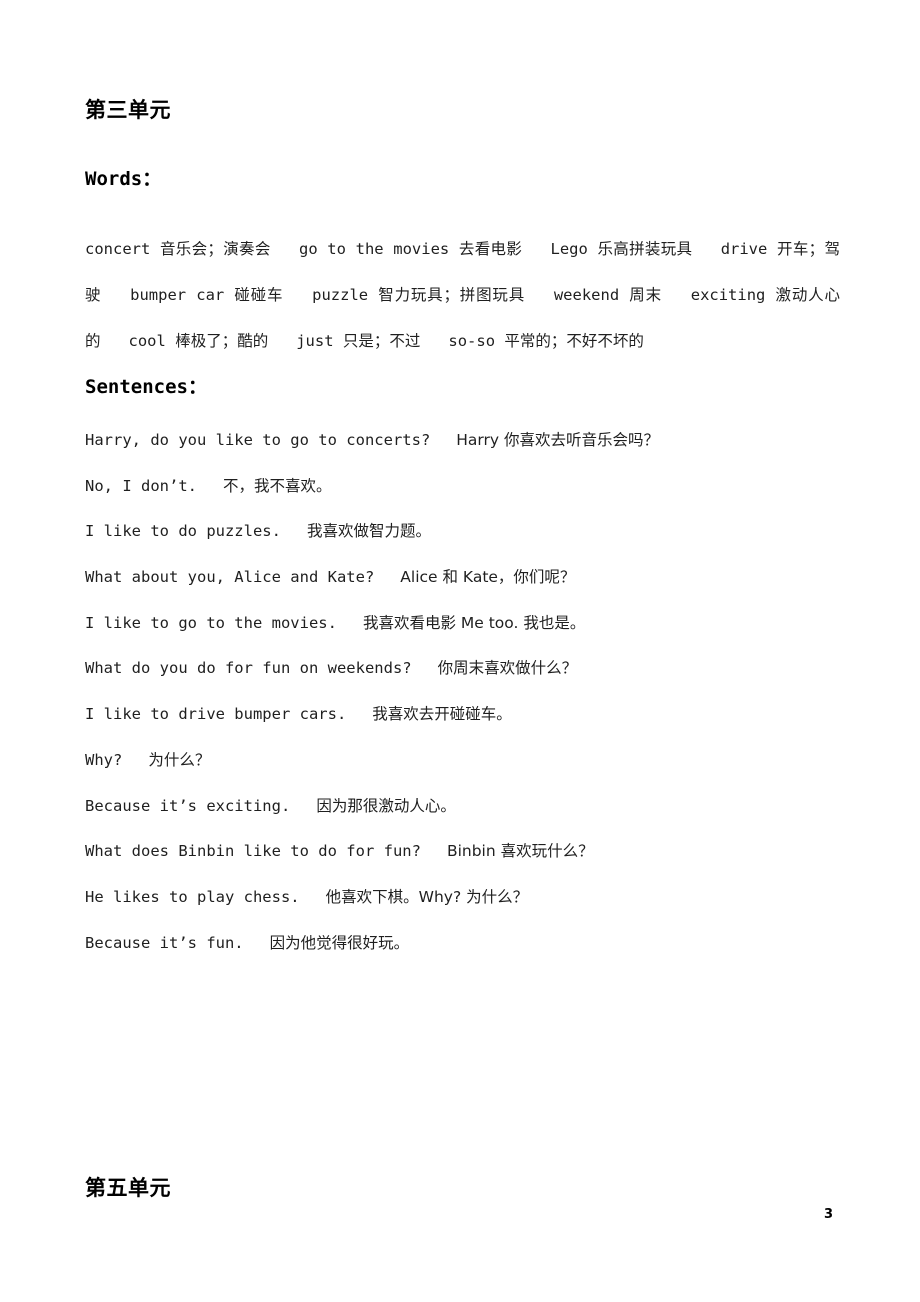 The height and width of the screenshot is (1302, 920). I want to click on vocabulary-gloss: 智力玩具；拼图玩具, so click(452, 295).